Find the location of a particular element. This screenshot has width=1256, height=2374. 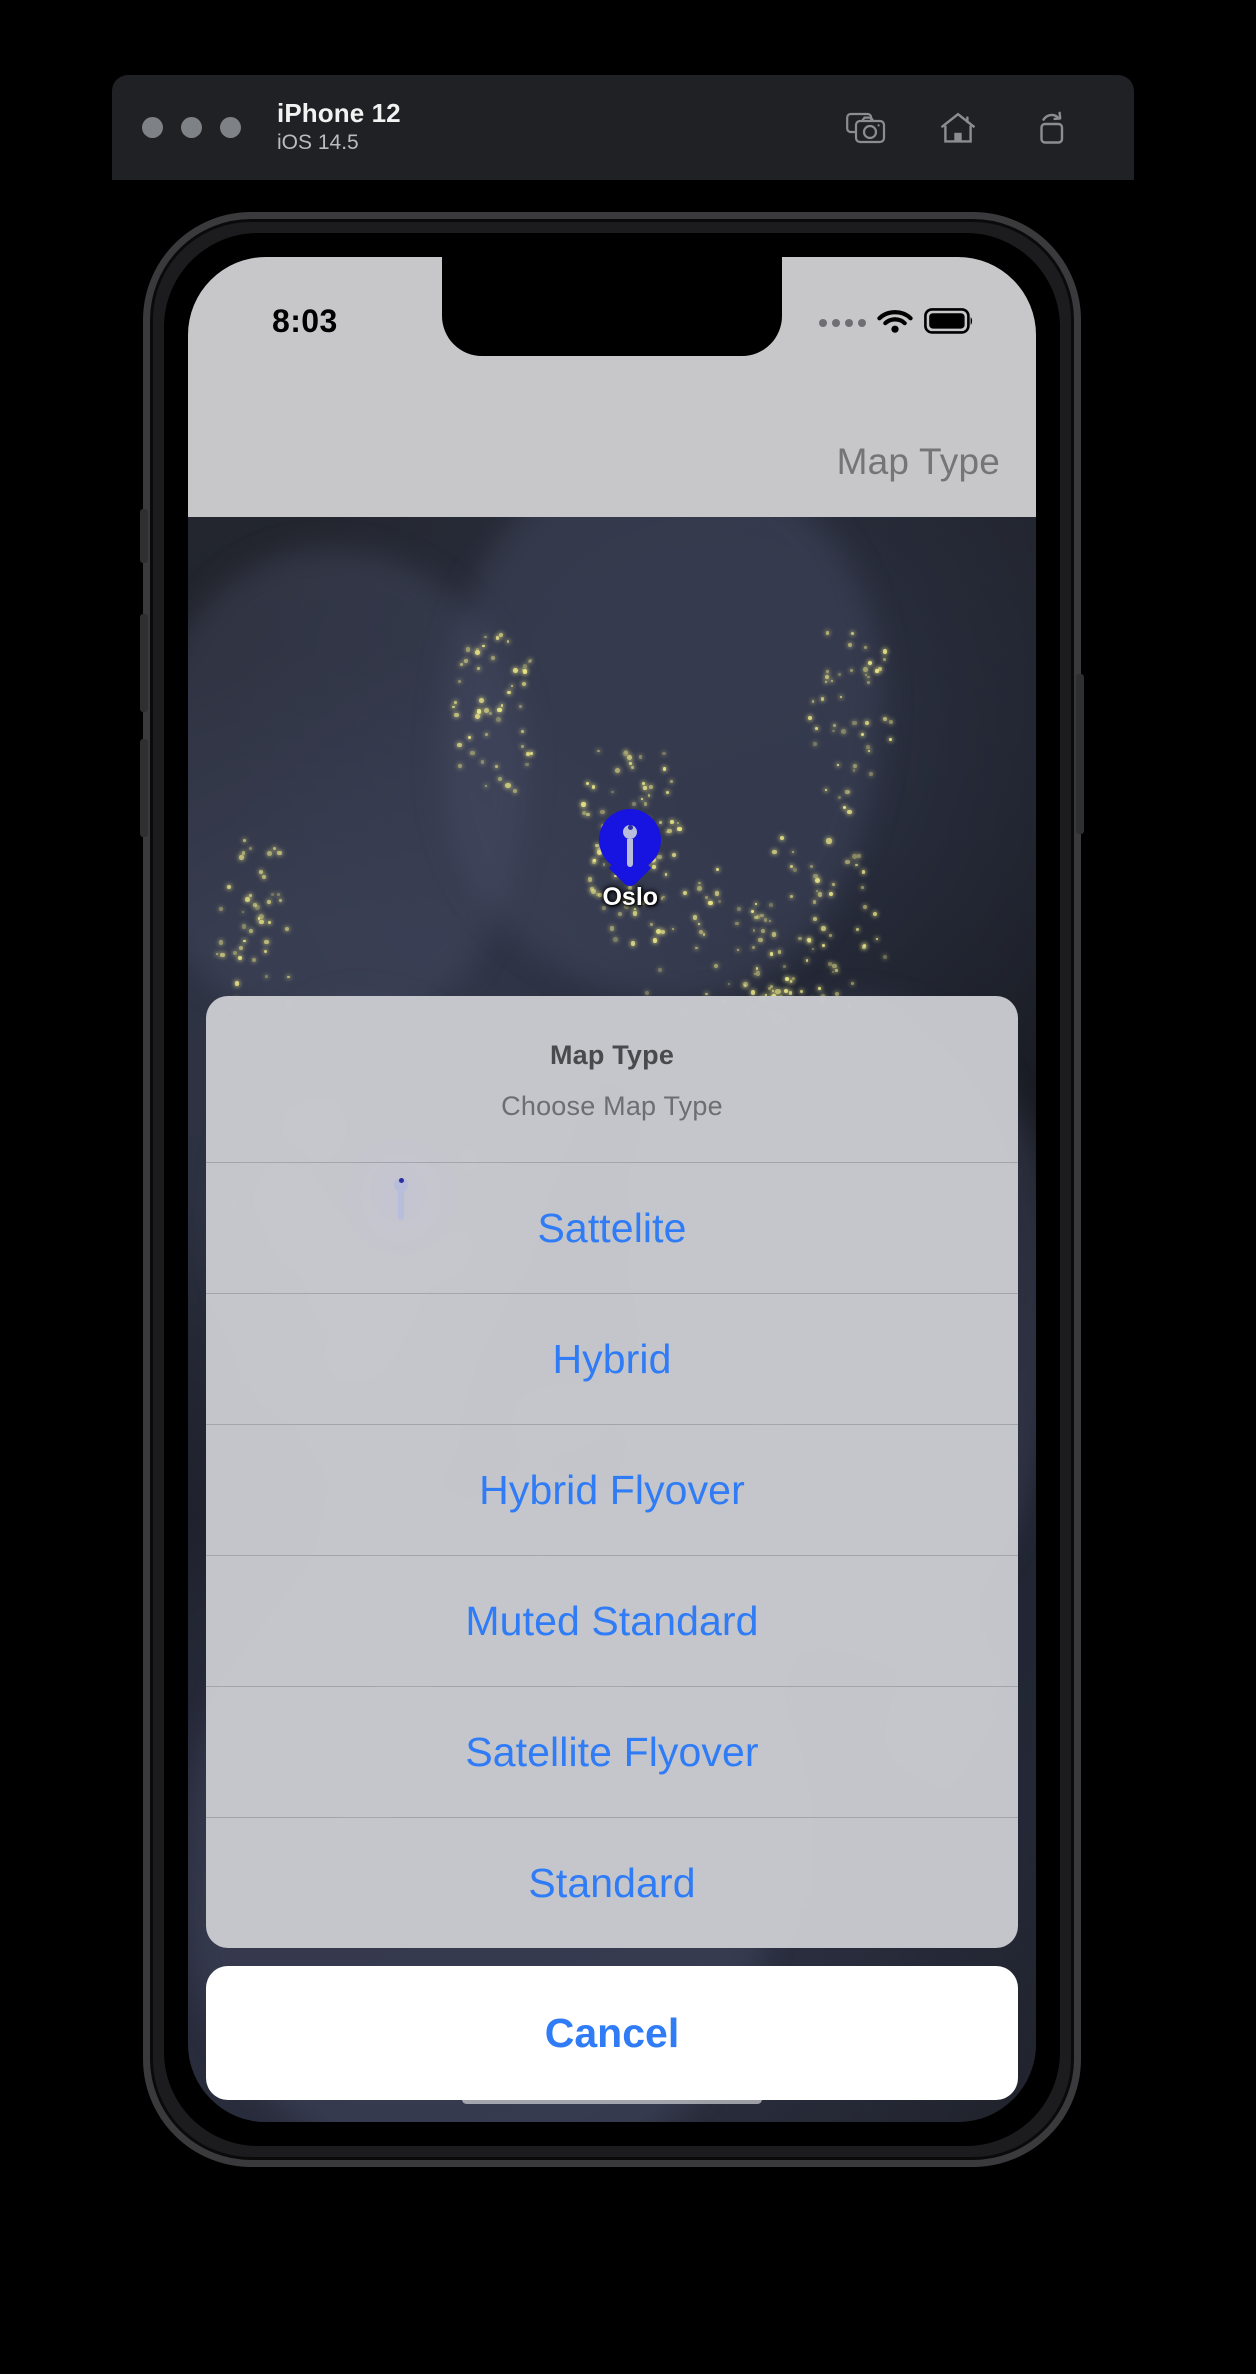

device-name: iPhone 12 is located at coordinates (339, 112).